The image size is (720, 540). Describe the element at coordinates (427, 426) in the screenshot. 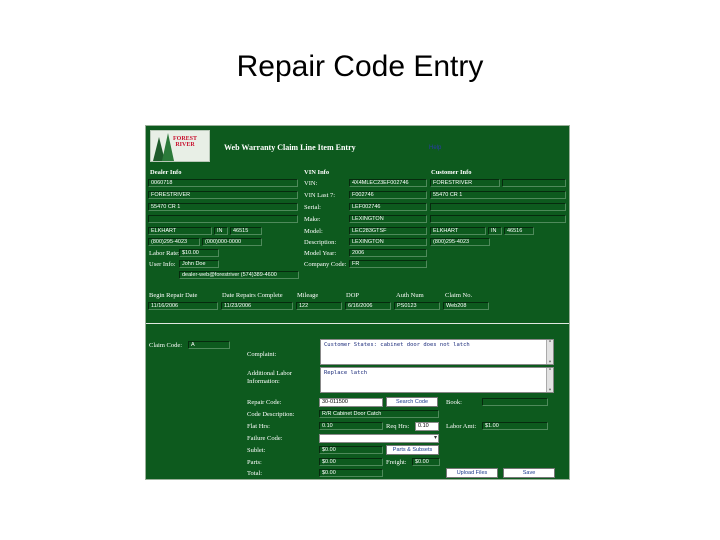

I see `req-hrs-input: 0.10` at that location.